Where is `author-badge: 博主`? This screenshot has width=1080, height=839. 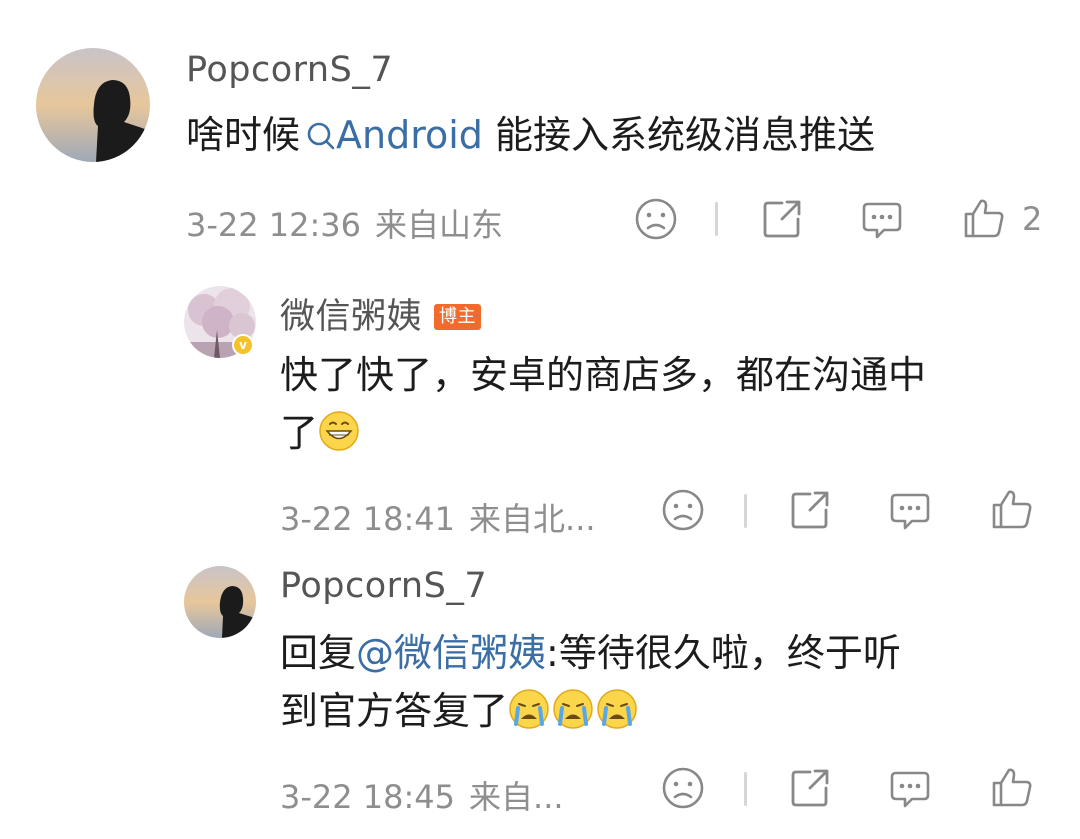 author-badge: 博主 is located at coordinates (458, 317).